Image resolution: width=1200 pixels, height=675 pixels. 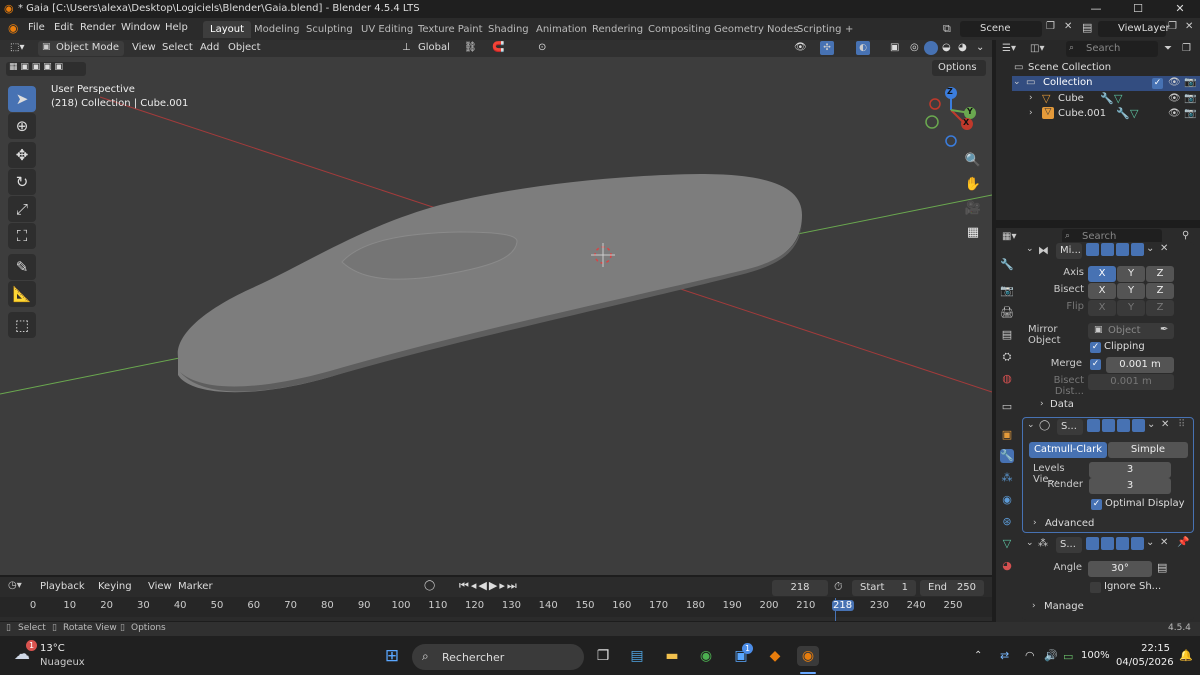 I want to click on data-subpanel-label: Data, so click(x=1062, y=404).